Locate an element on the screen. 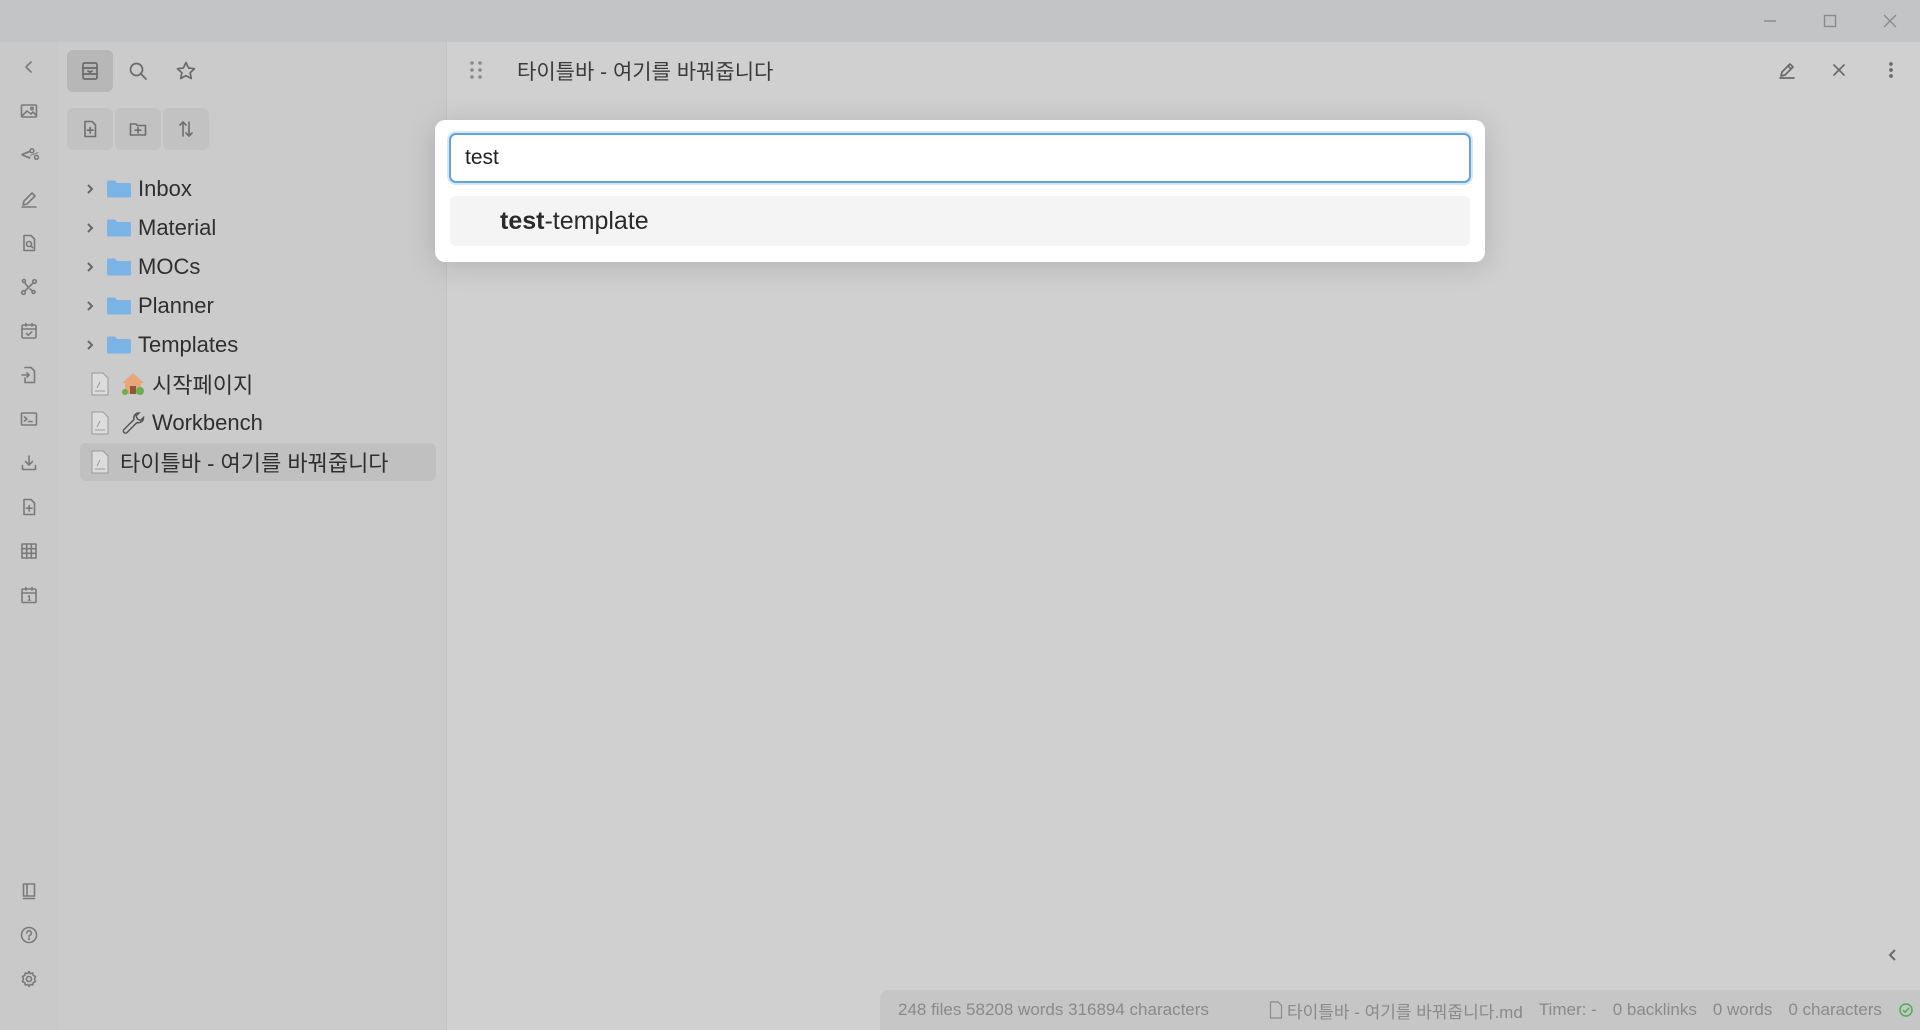 This screenshot has height=1030, width=1920. table-ribbon-button is located at coordinates (29, 551).